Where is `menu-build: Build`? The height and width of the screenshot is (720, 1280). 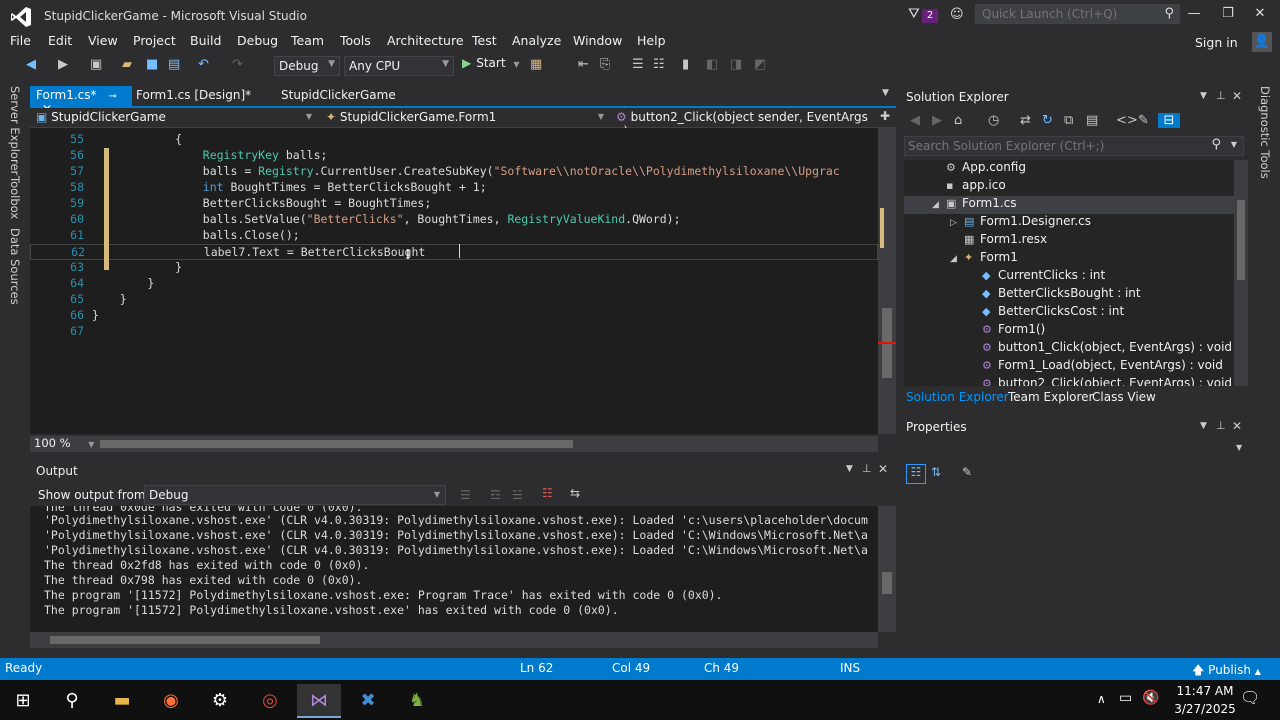
menu-build: Build is located at coordinates (205, 40).